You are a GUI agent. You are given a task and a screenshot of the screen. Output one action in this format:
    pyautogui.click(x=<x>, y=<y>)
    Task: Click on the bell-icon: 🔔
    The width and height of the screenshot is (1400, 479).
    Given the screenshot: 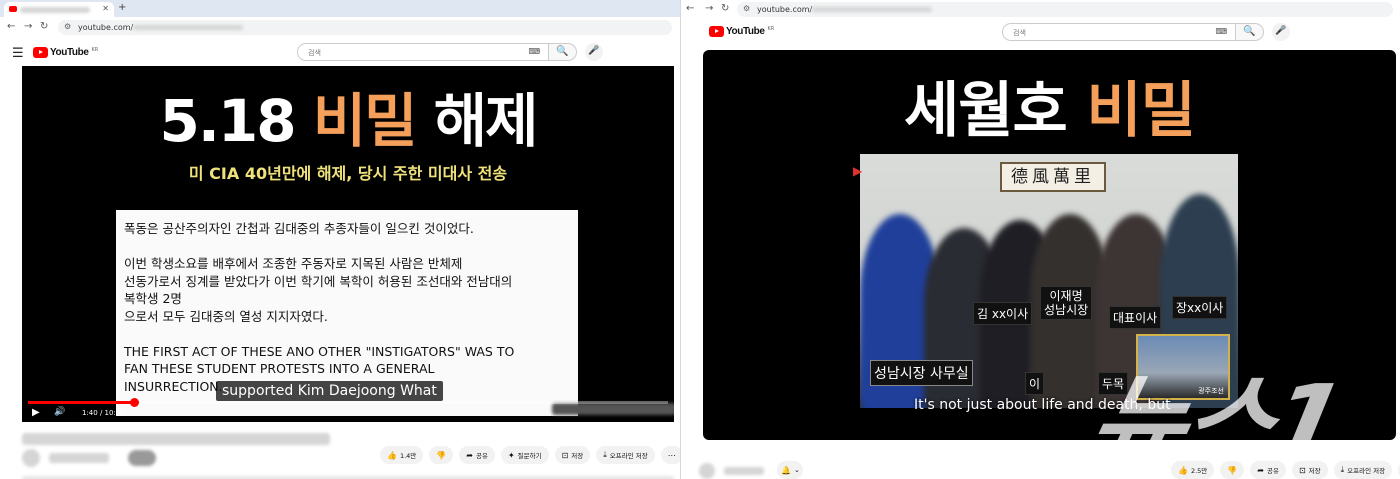 What is the action you would take?
    pyautogui.click(x=786, y=470)
    